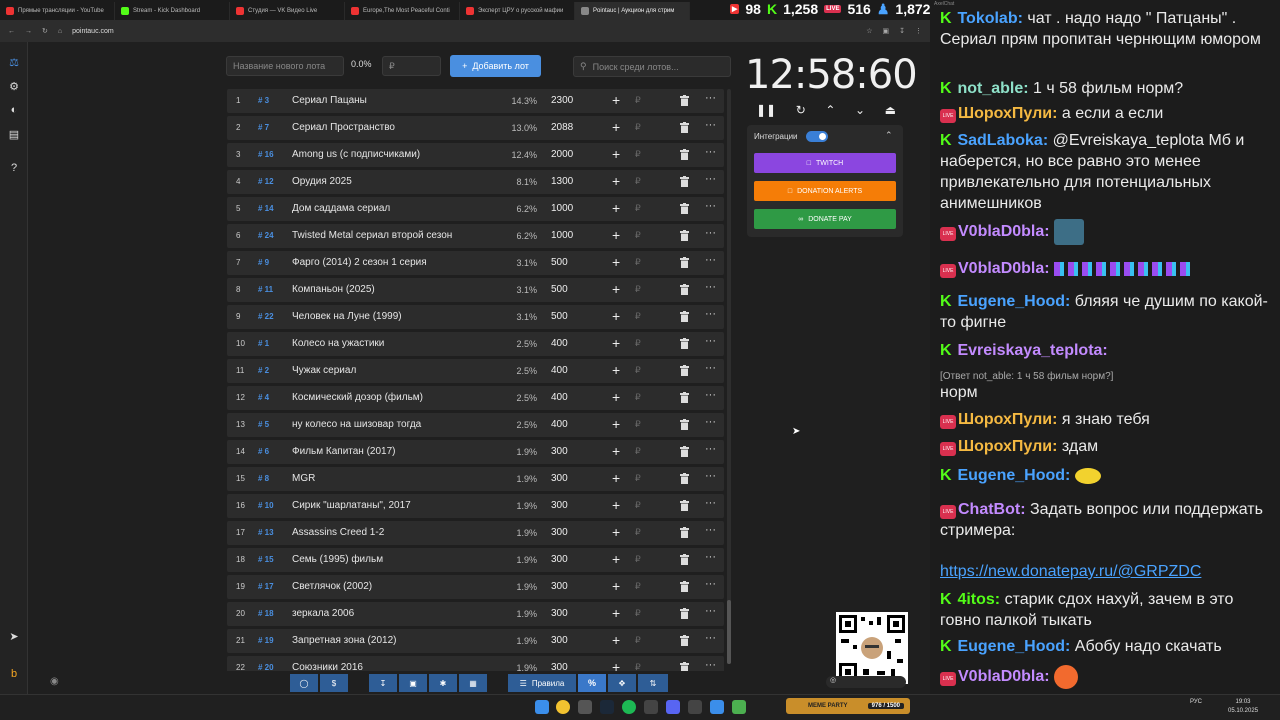 This screenshot has height=720, width=1280. Describe the element at coordinates (266, 235) in the screenshot. I see `lot-id: # 24` at that location.